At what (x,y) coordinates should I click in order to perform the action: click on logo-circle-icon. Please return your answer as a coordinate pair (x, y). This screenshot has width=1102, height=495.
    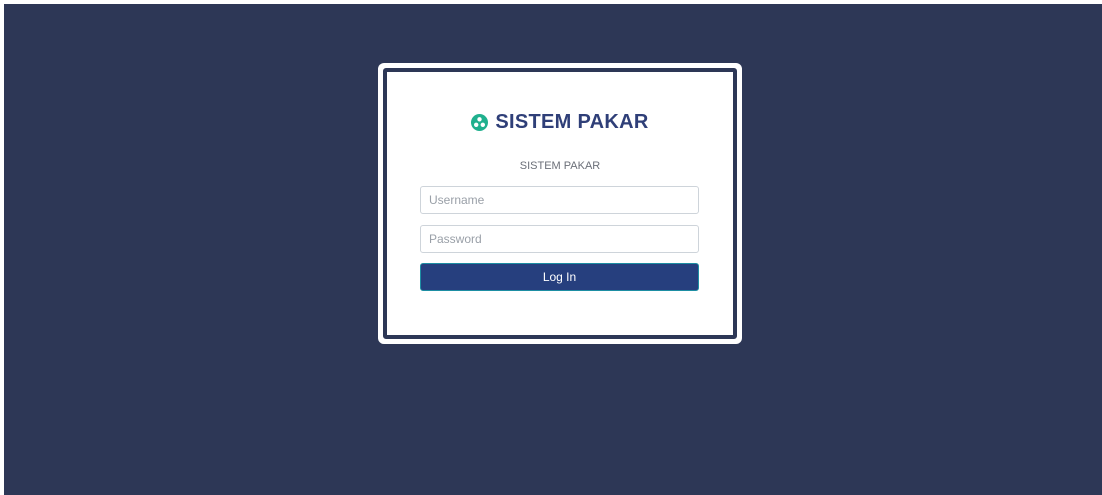
    Looking at the image, I should click on (480, 122).